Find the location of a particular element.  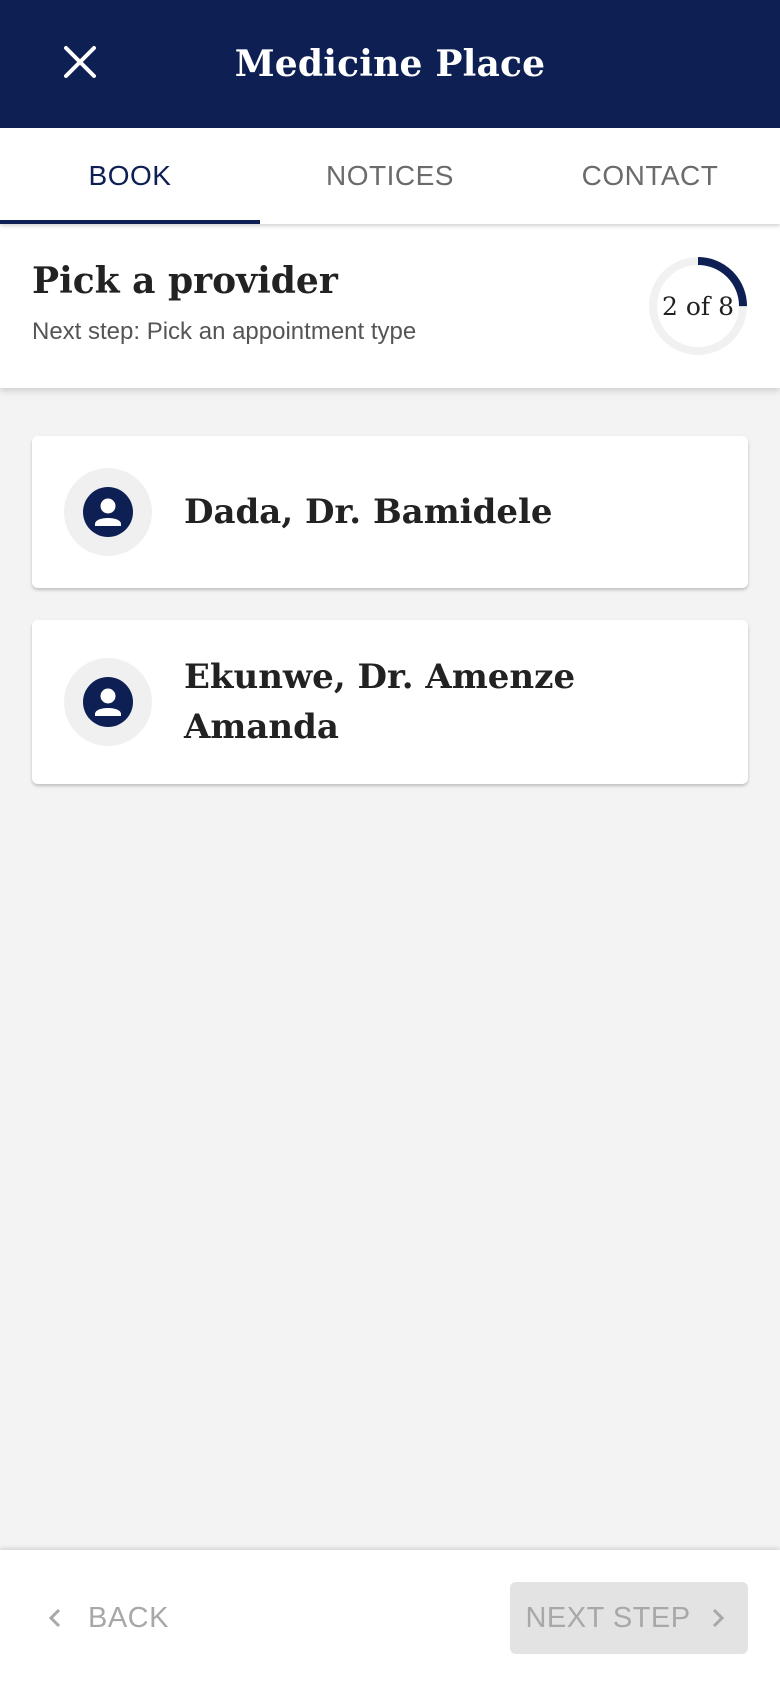

provider-card: Dada, Dr. Bamidele is located at coordinates (390, 512).